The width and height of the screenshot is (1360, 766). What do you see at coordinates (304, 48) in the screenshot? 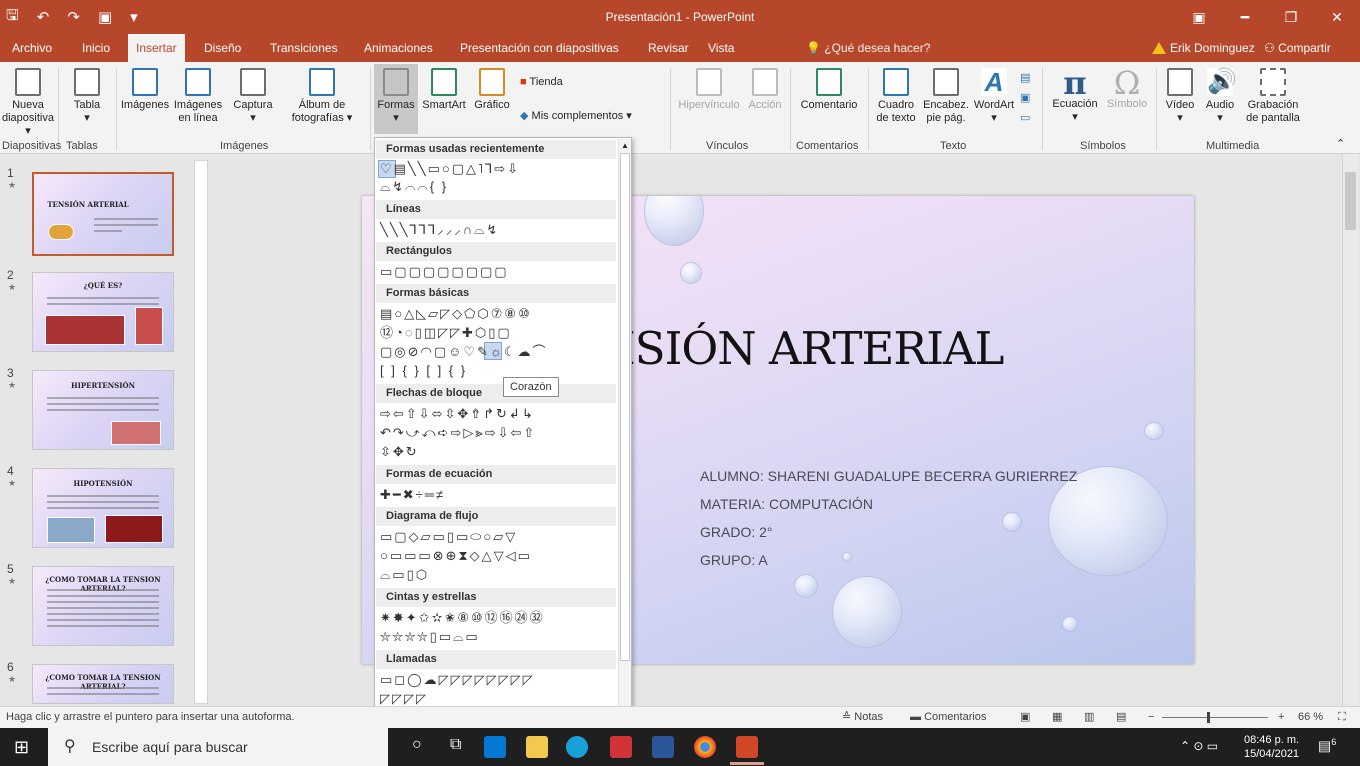
I see `tab-transiciones: Transiciones` at bounding box center [304, 48].